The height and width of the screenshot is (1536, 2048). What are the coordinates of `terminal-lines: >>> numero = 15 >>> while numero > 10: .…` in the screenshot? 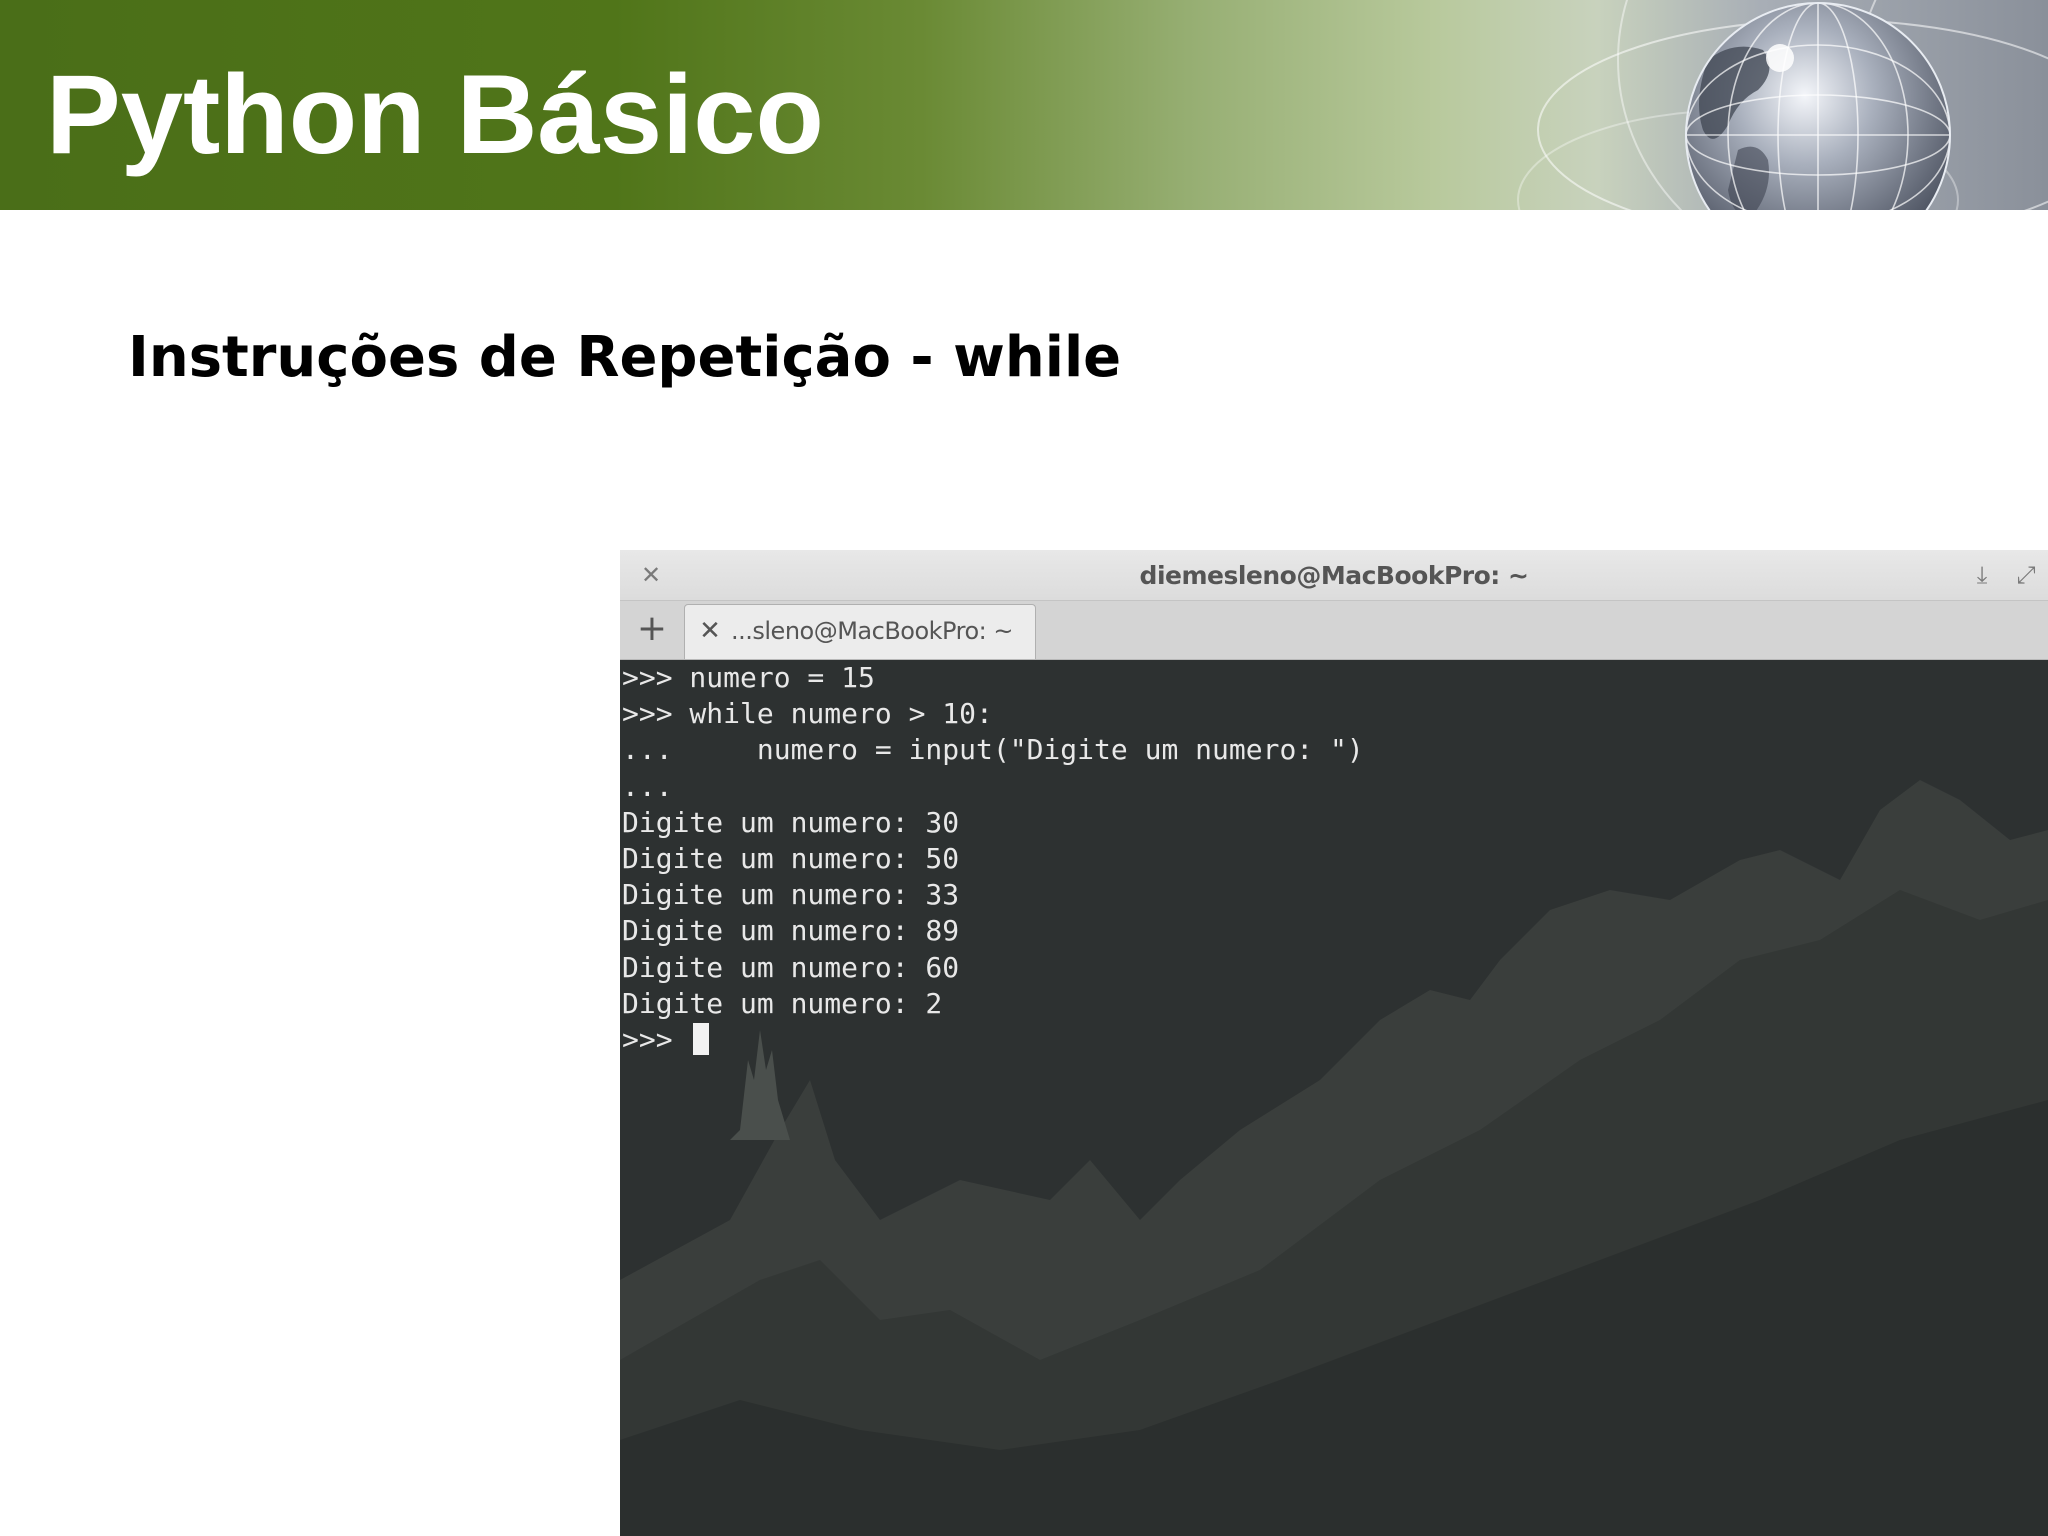 It's located at (993, 859).